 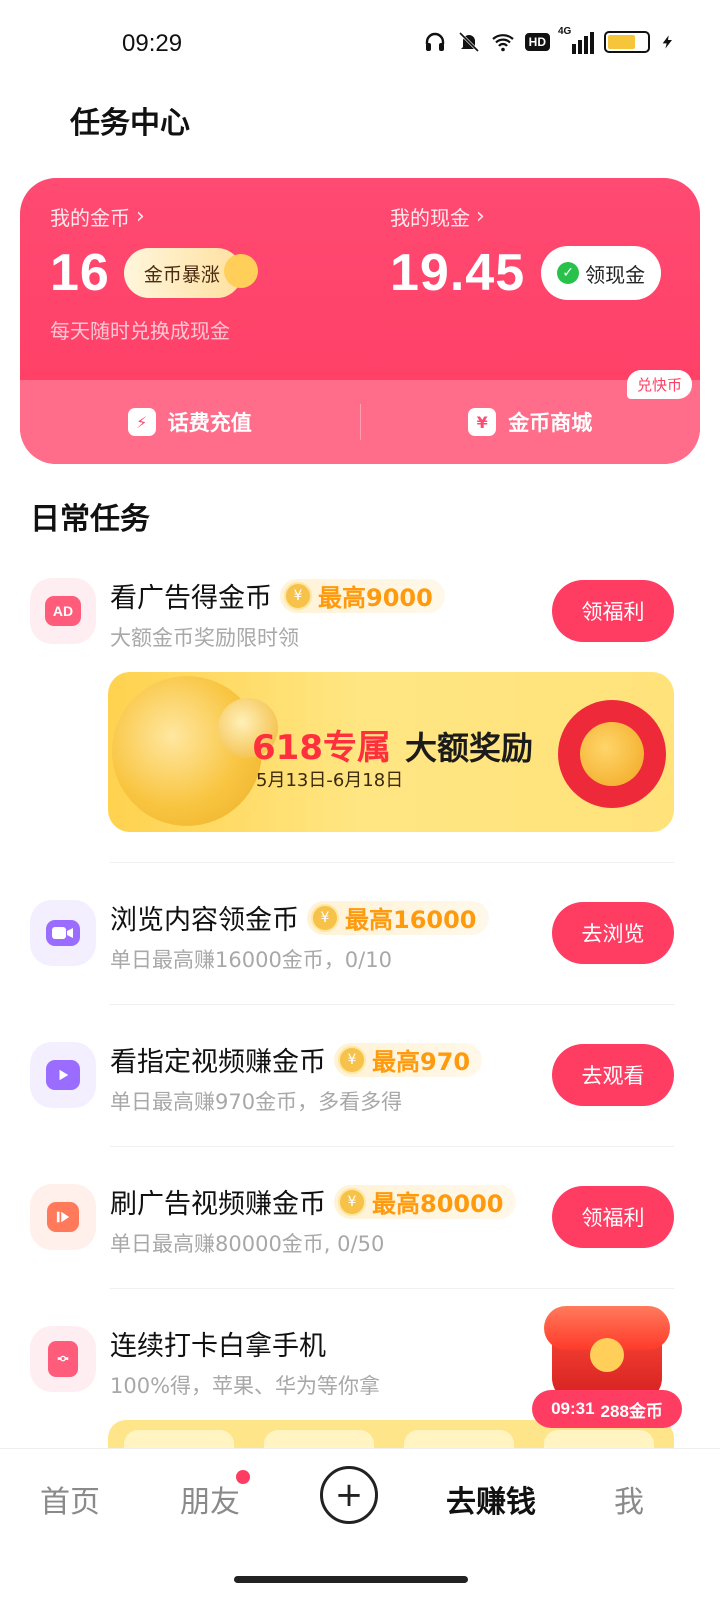 I want to click on task-item: 看指定视频赚金币 ¥ 最高970 单日最高赚970金币，多看多得 去观看, so click(x=360, y=1083).